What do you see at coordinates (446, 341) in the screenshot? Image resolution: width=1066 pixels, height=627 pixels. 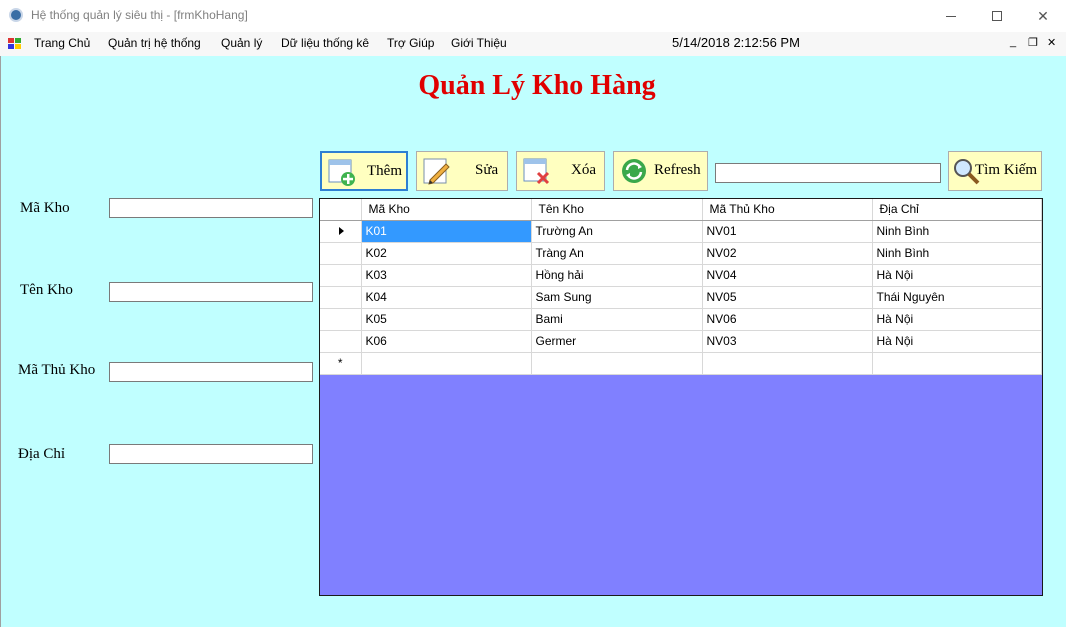 I see `table-cell: K06` at bounding box center [446, 341].